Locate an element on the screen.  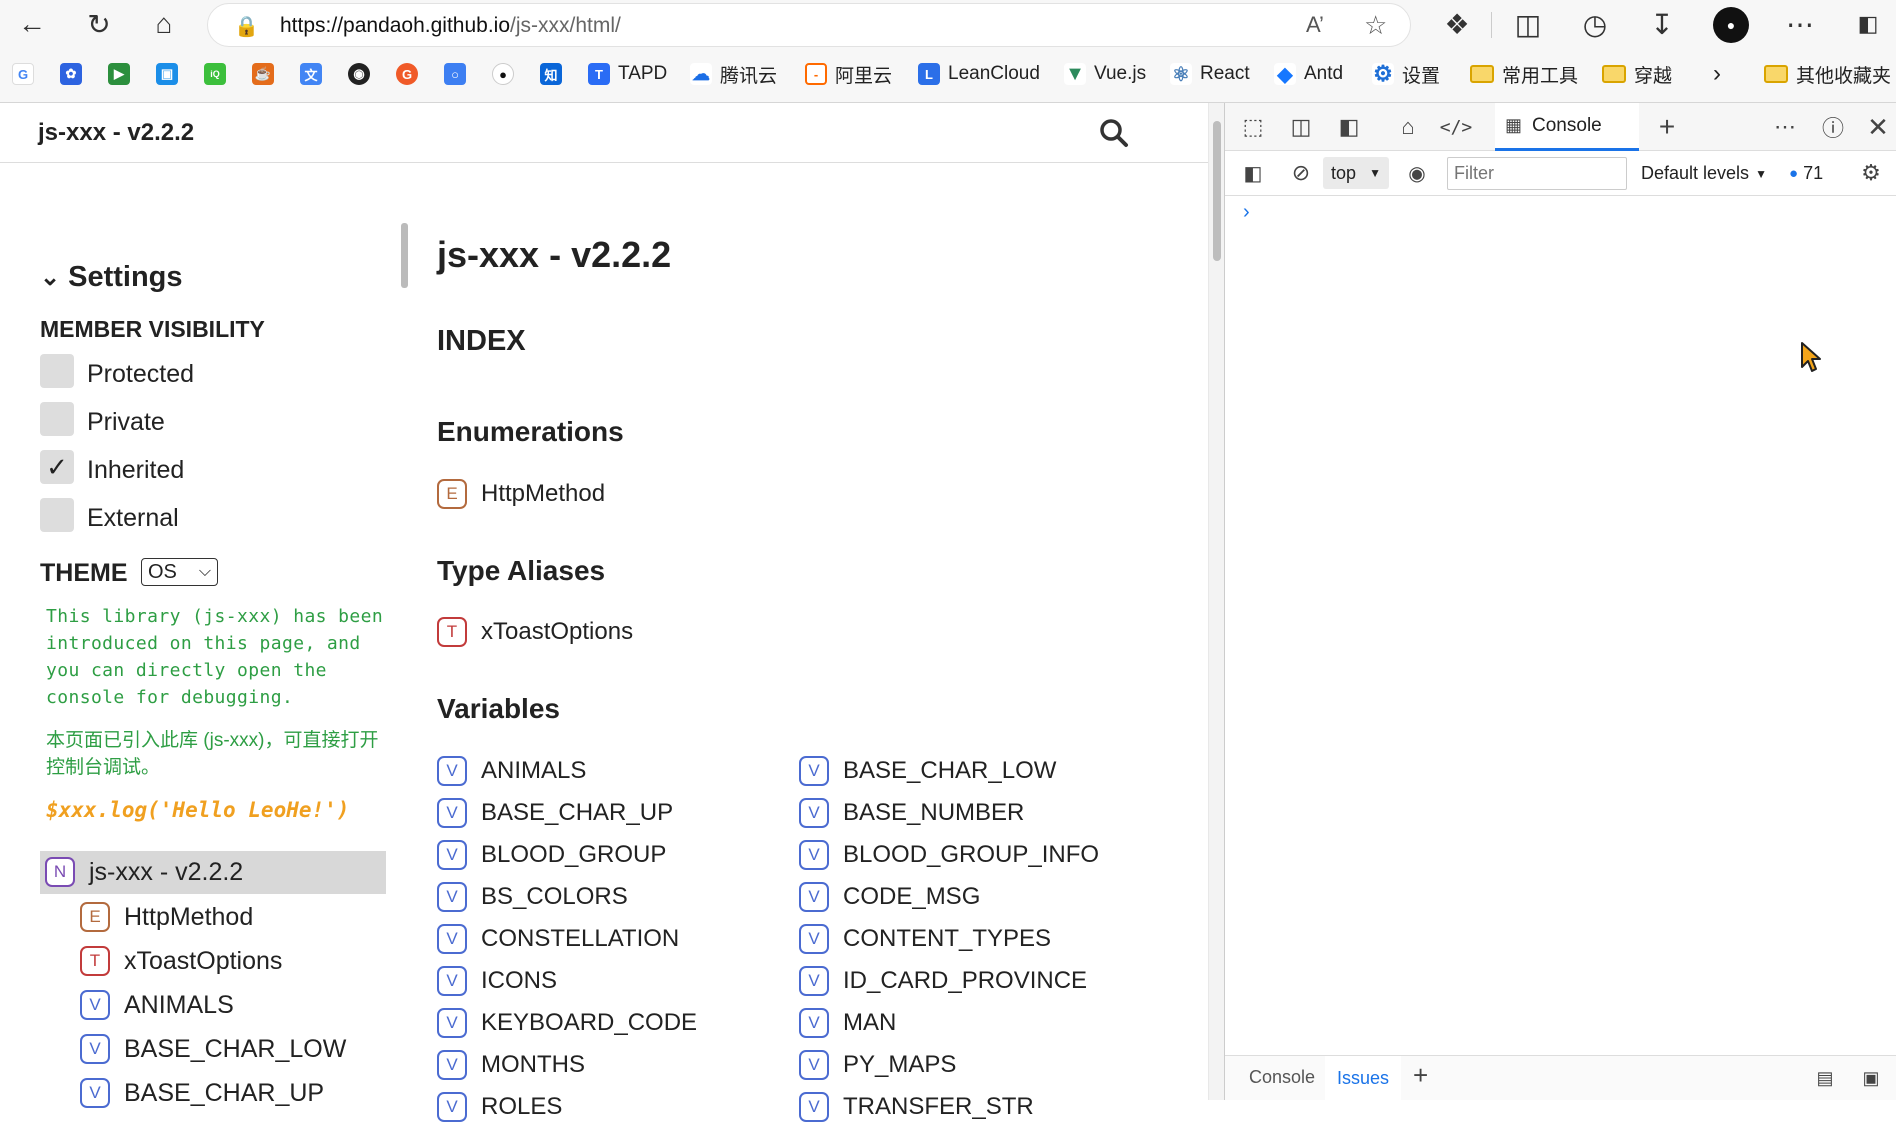
bookmark-g-orange: G is located at coordinates (411, 74).